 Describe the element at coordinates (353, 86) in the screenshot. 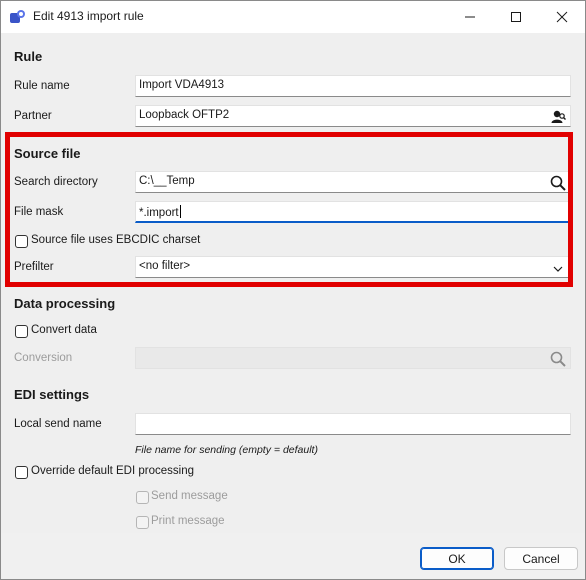

I see `rule-name-field: Import VDA4913` at that location.